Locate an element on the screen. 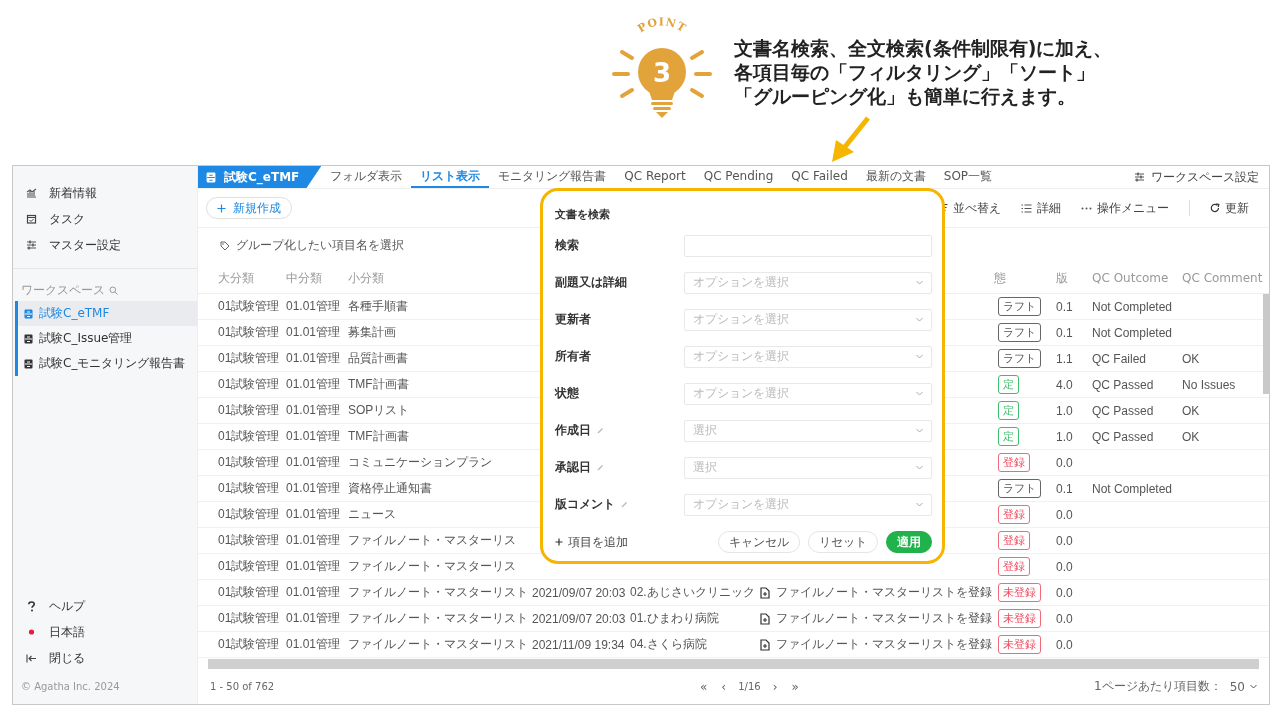 The image size is (1280, 720). next-page-button: › is located at coordinates (775, 686).